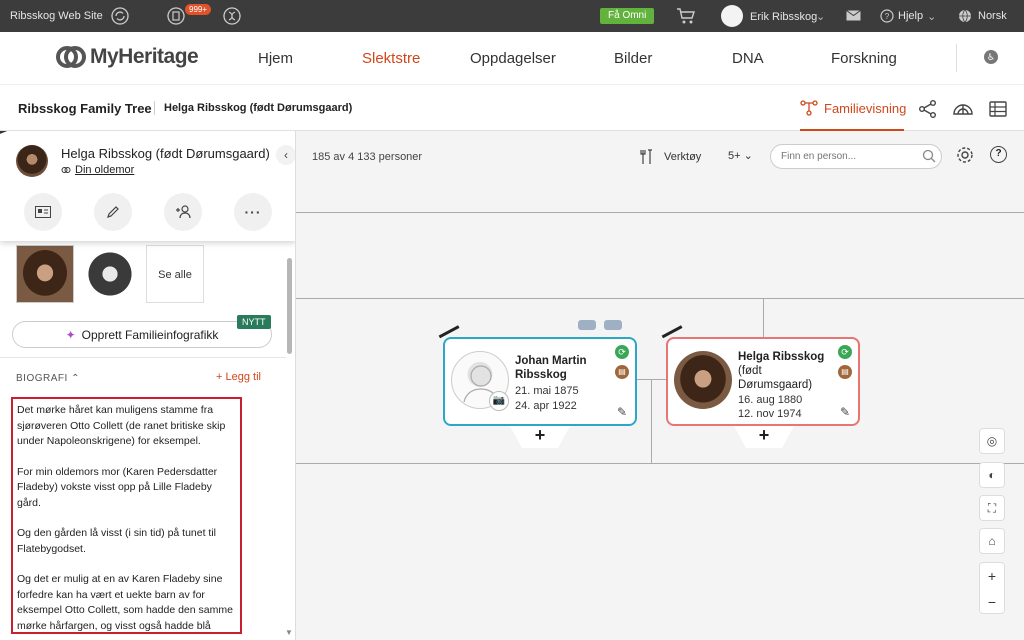  I want to click on pedigree-view-icon, so click(928, 109).